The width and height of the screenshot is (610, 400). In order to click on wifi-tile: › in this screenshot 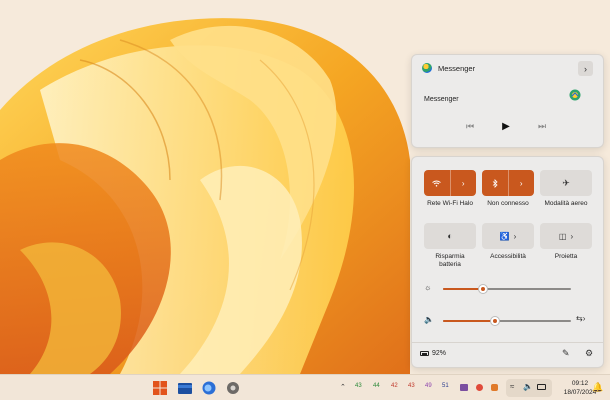, I will do `click(450, 183)`.